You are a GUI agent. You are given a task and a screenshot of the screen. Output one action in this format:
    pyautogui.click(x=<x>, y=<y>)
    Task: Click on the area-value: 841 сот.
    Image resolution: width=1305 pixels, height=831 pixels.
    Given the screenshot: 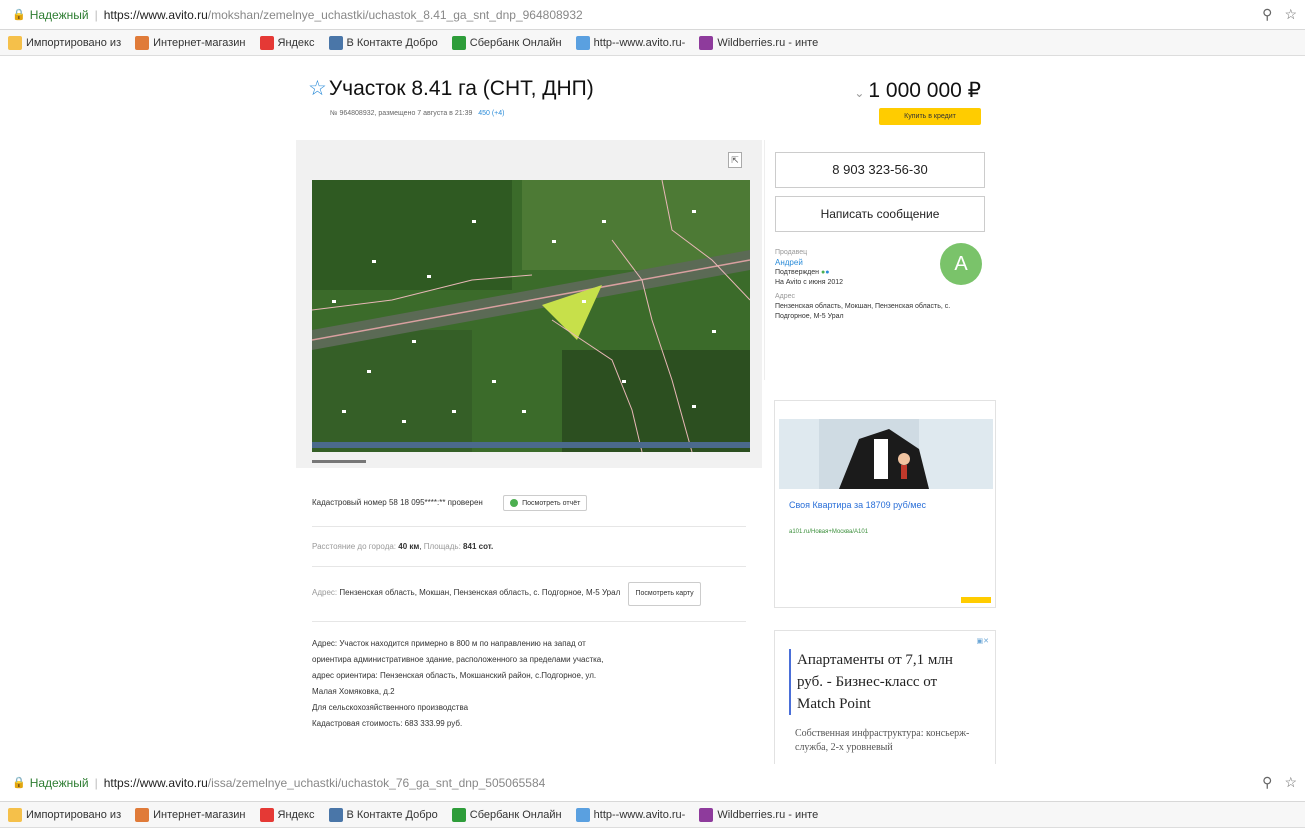 What is the action you would take?
    pyautogui.click(x=478, y=546)
    